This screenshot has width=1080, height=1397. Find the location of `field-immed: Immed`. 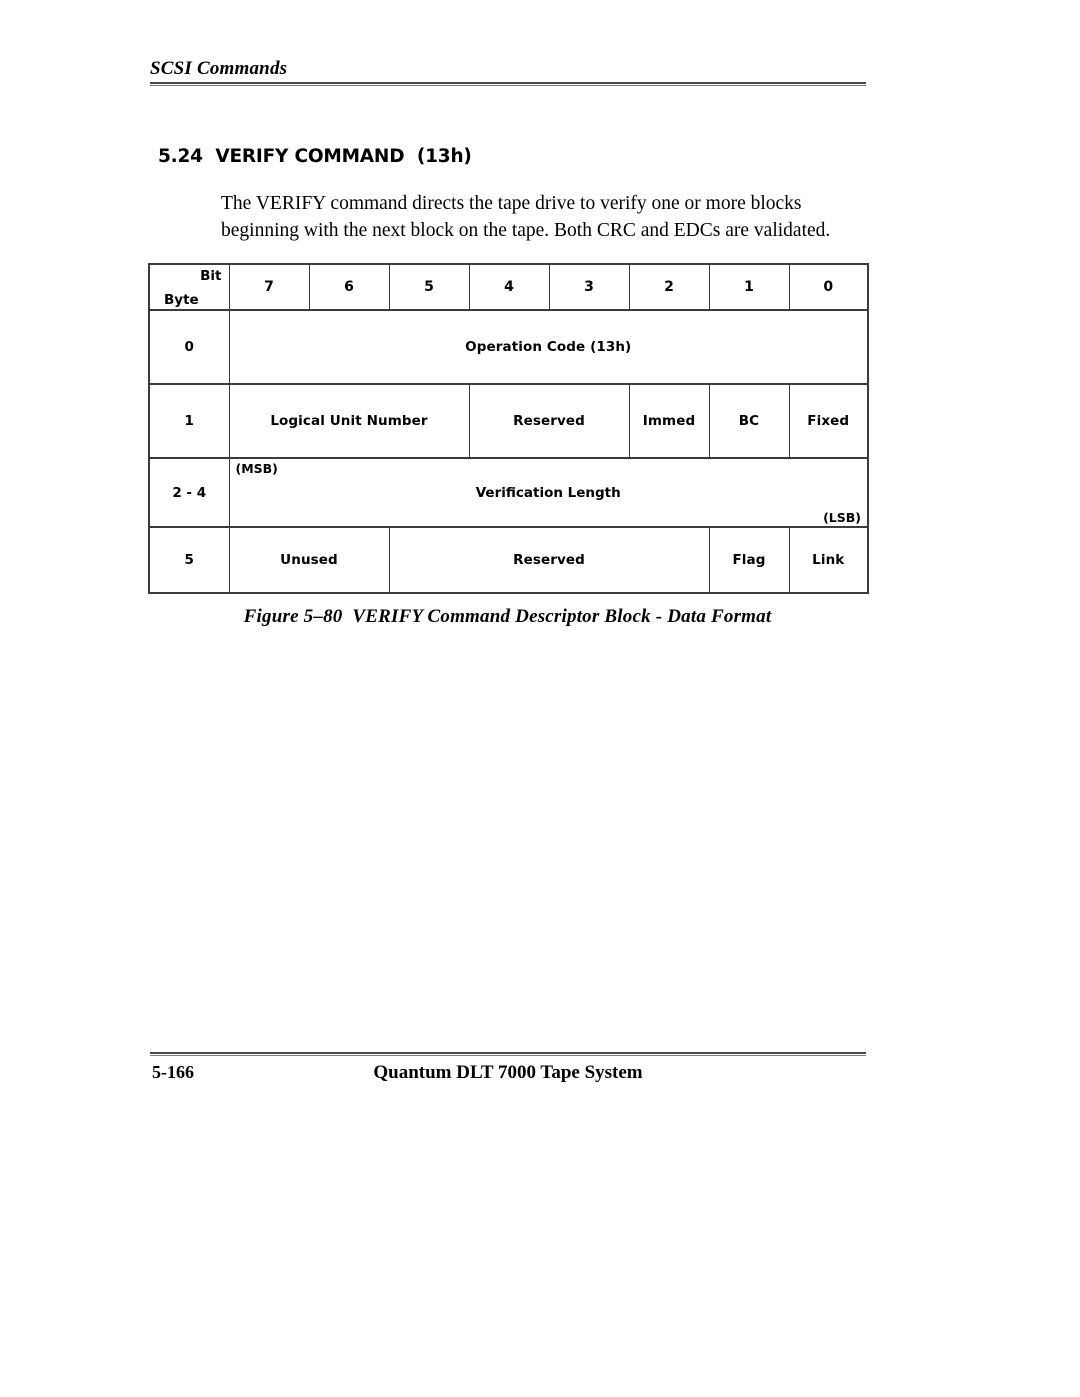

field-immed: Immed is located at coordinates (669, 421).